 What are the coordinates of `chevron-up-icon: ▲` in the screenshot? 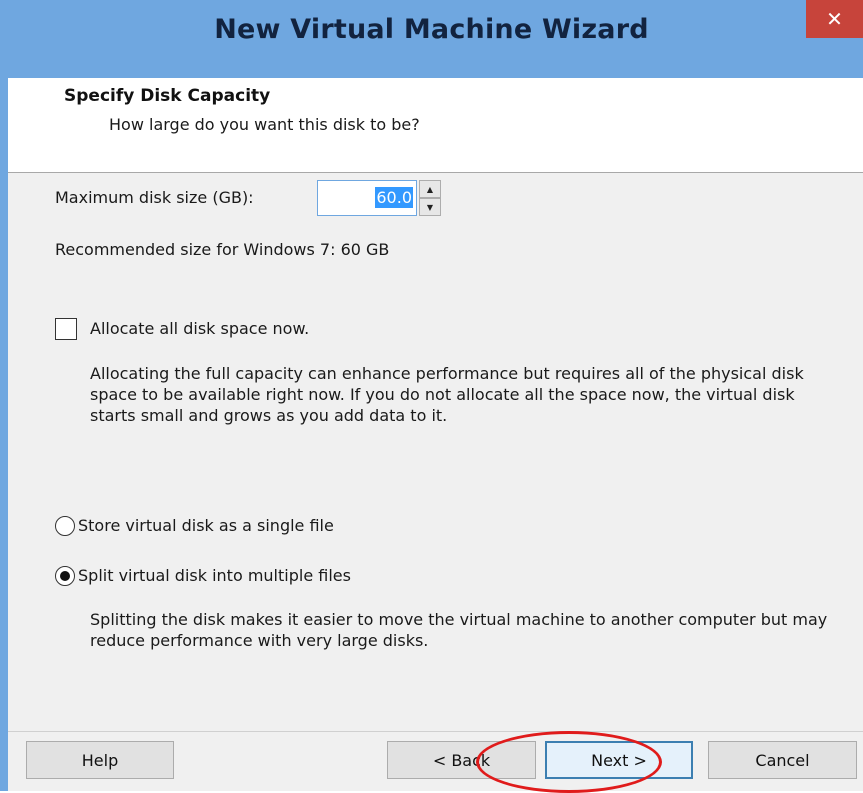 It's located at (430, 189).